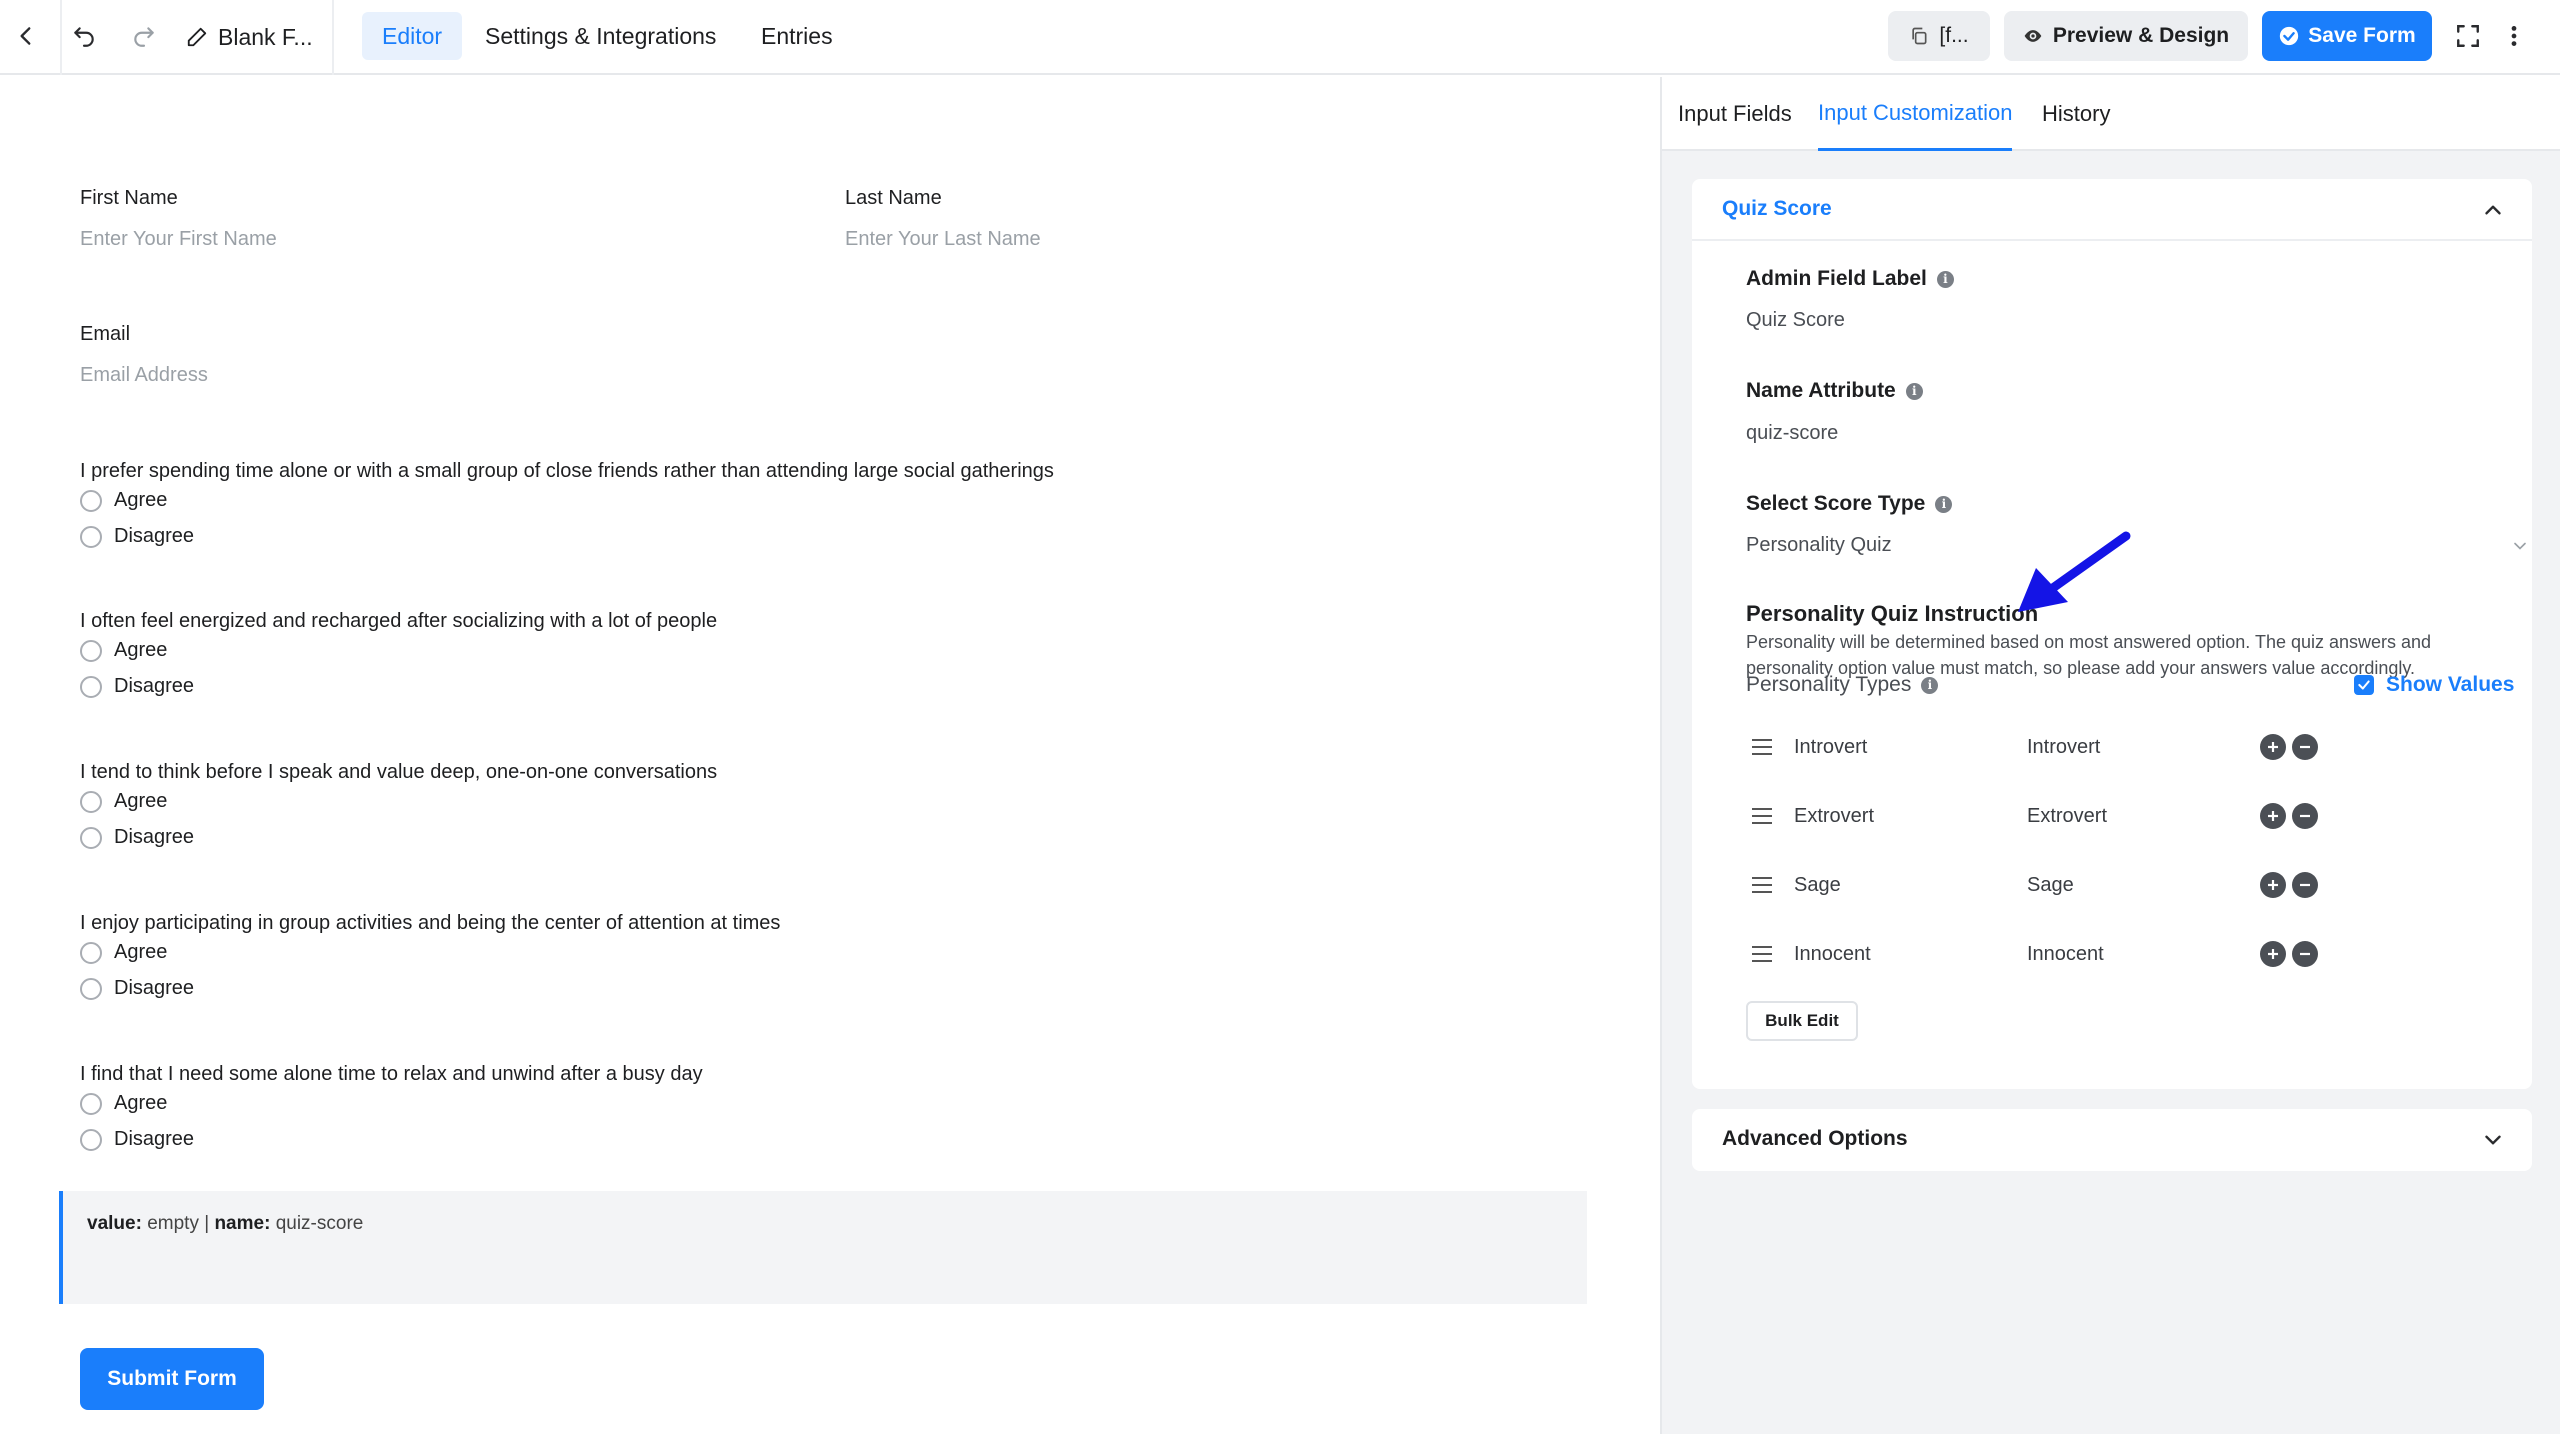 The height and width of the screenshot is (1434, 2560). Describe the element at coordinates (797, 36) in the screenshot. I see `tab-entries: Entries` at that location.